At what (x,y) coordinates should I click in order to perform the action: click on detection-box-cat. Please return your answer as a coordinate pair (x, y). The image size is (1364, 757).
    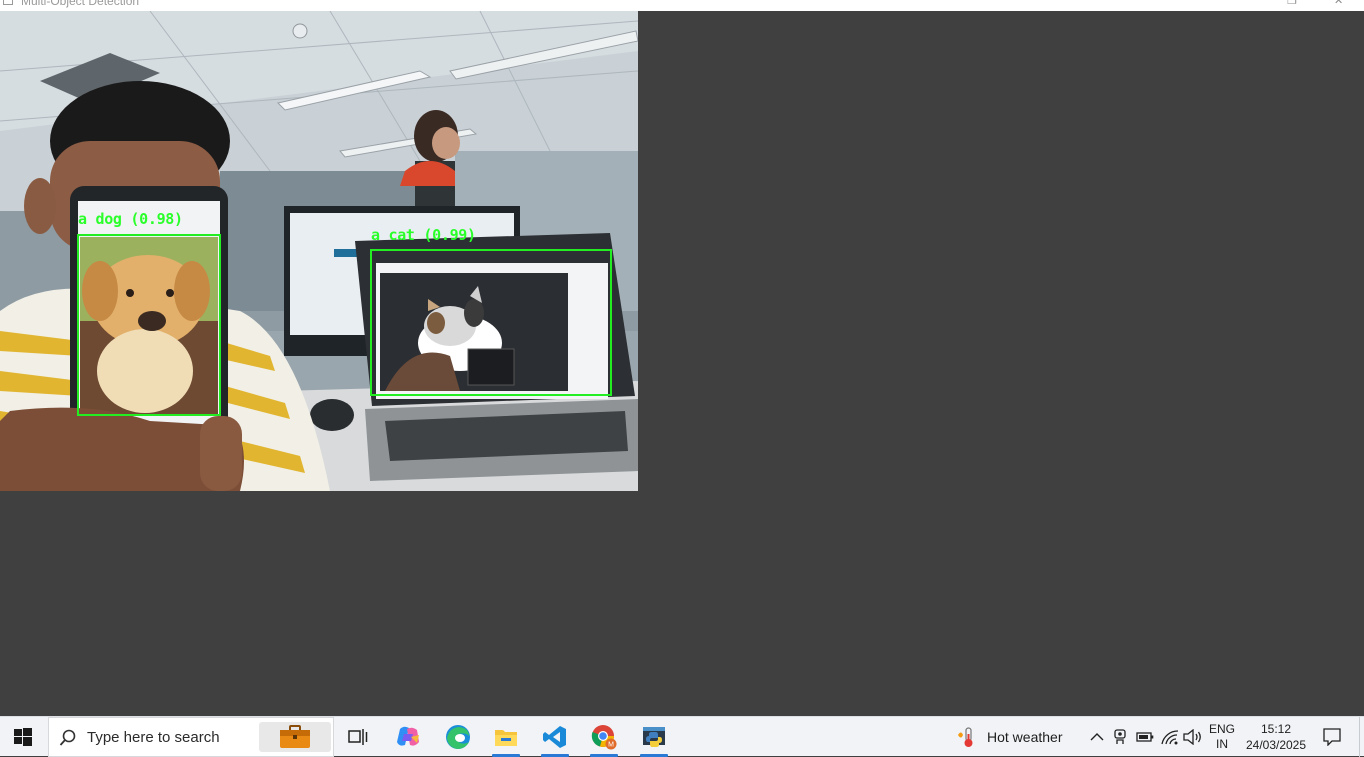
    Looking at the image, I should click on (491, 322).